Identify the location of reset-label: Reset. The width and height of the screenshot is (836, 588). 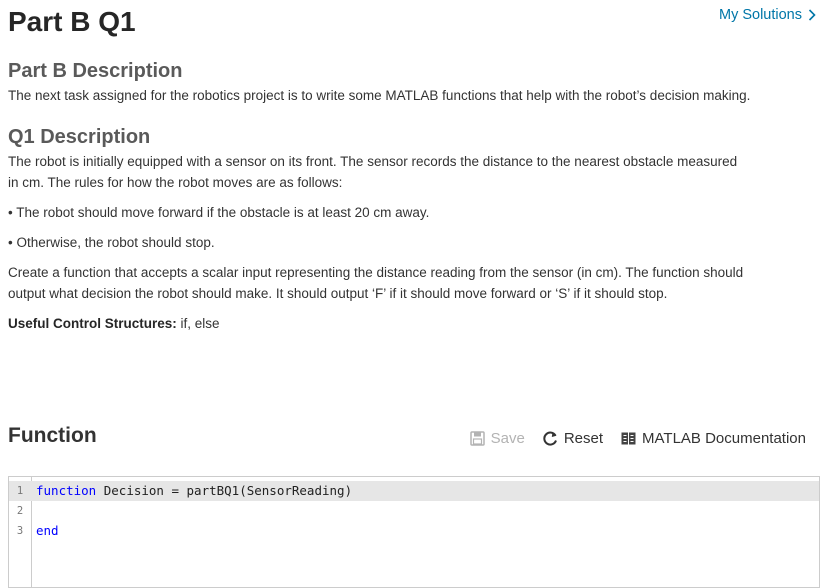
(583, 438).